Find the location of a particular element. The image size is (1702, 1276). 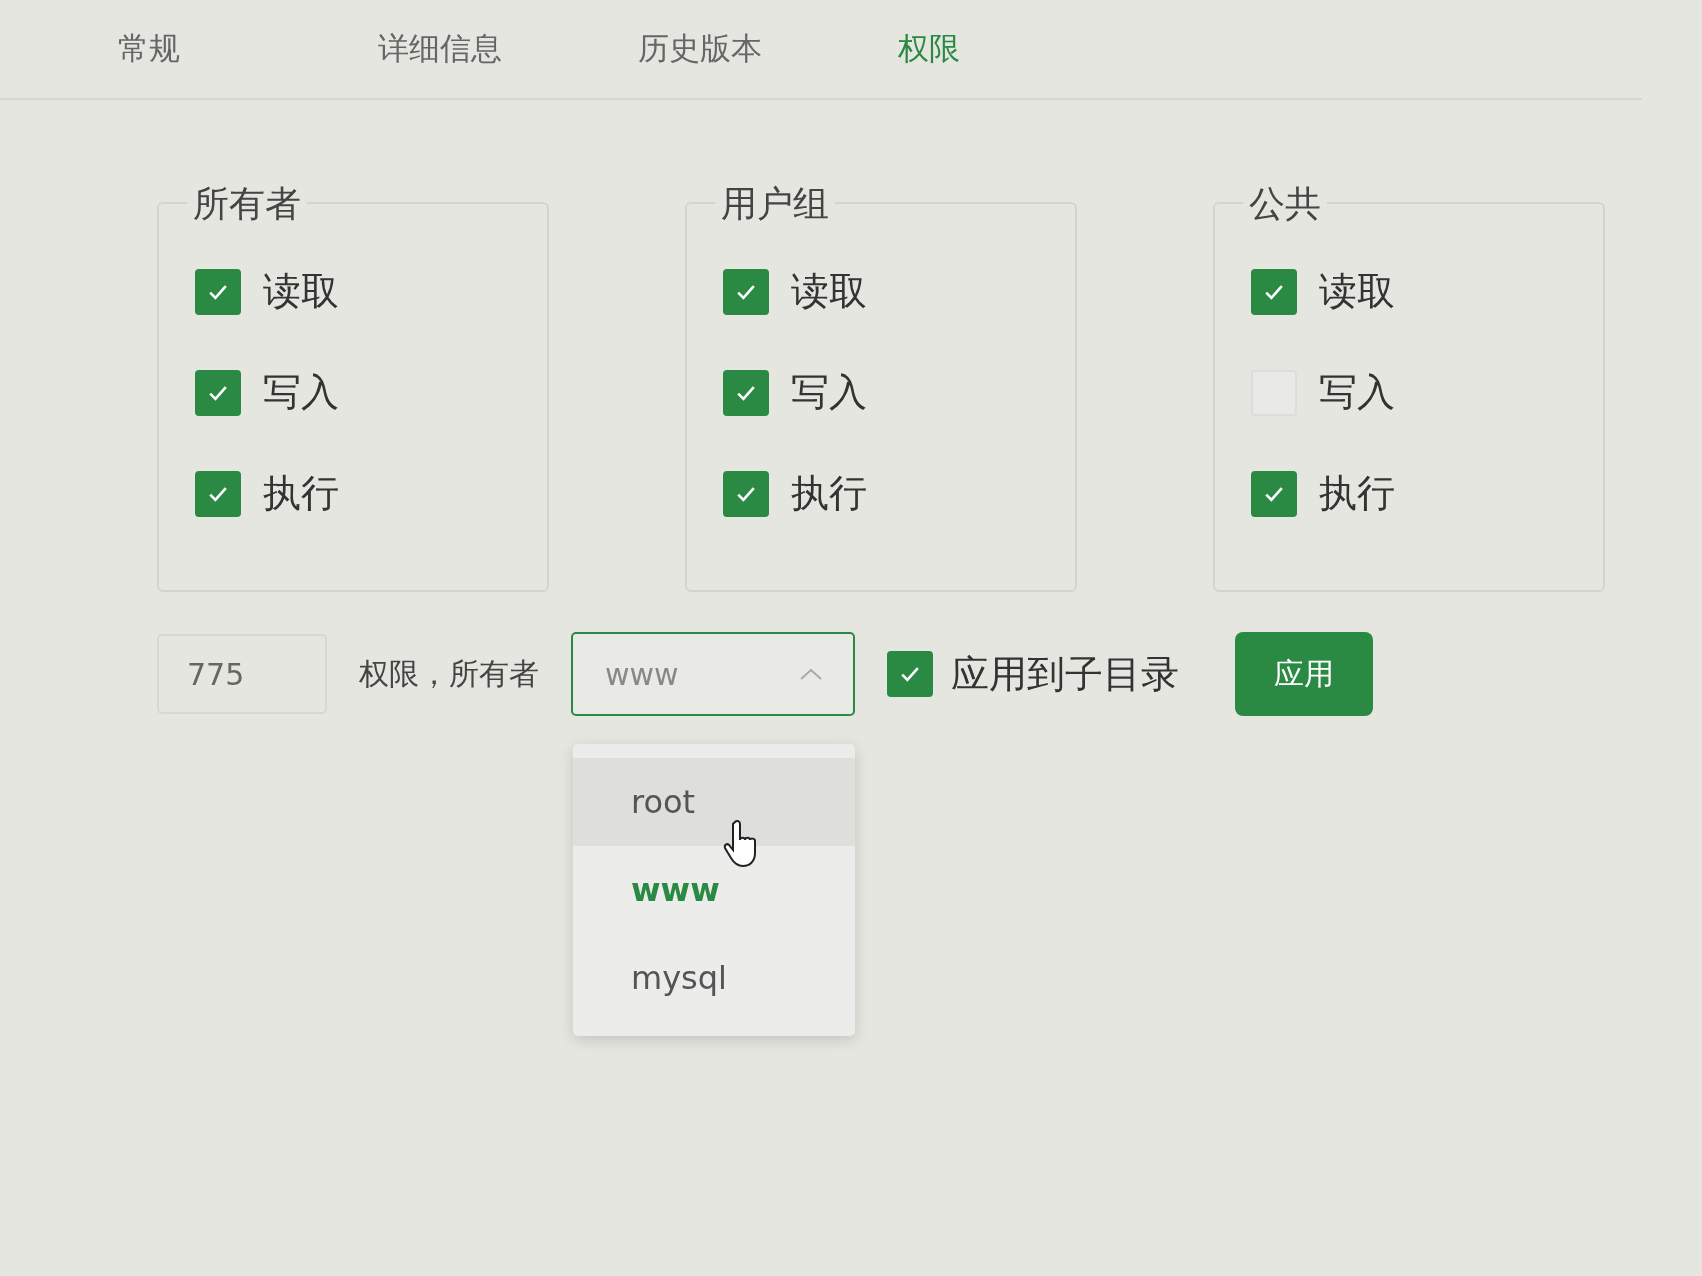

owner-label: 权限，所有者 is located at coordinates (449, 673).